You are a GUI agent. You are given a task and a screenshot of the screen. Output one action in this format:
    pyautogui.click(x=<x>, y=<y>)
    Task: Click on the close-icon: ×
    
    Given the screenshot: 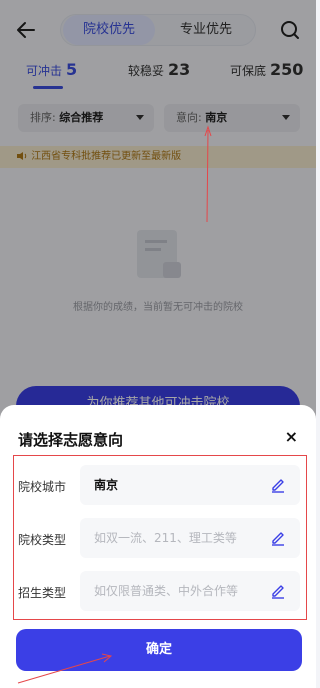 What is the action you would take?
    pyautogui.click(x=291, y=437)
    